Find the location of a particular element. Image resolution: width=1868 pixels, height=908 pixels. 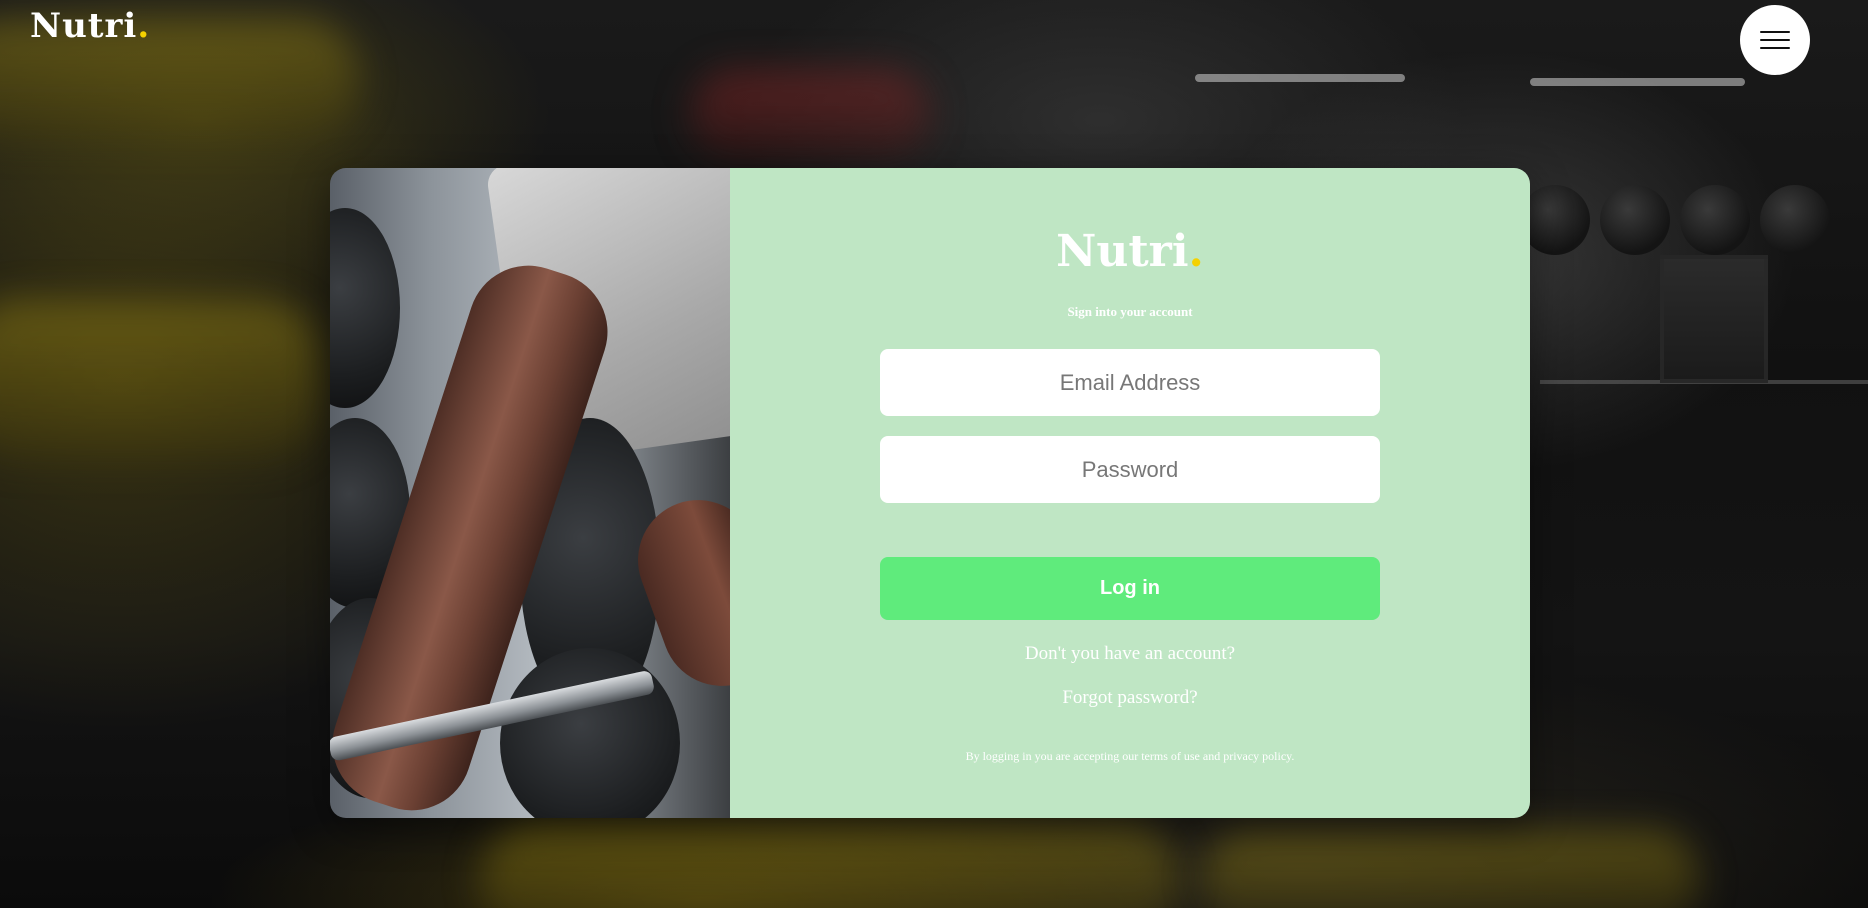

login-button: Log in is located at coordinates (1130, 588).